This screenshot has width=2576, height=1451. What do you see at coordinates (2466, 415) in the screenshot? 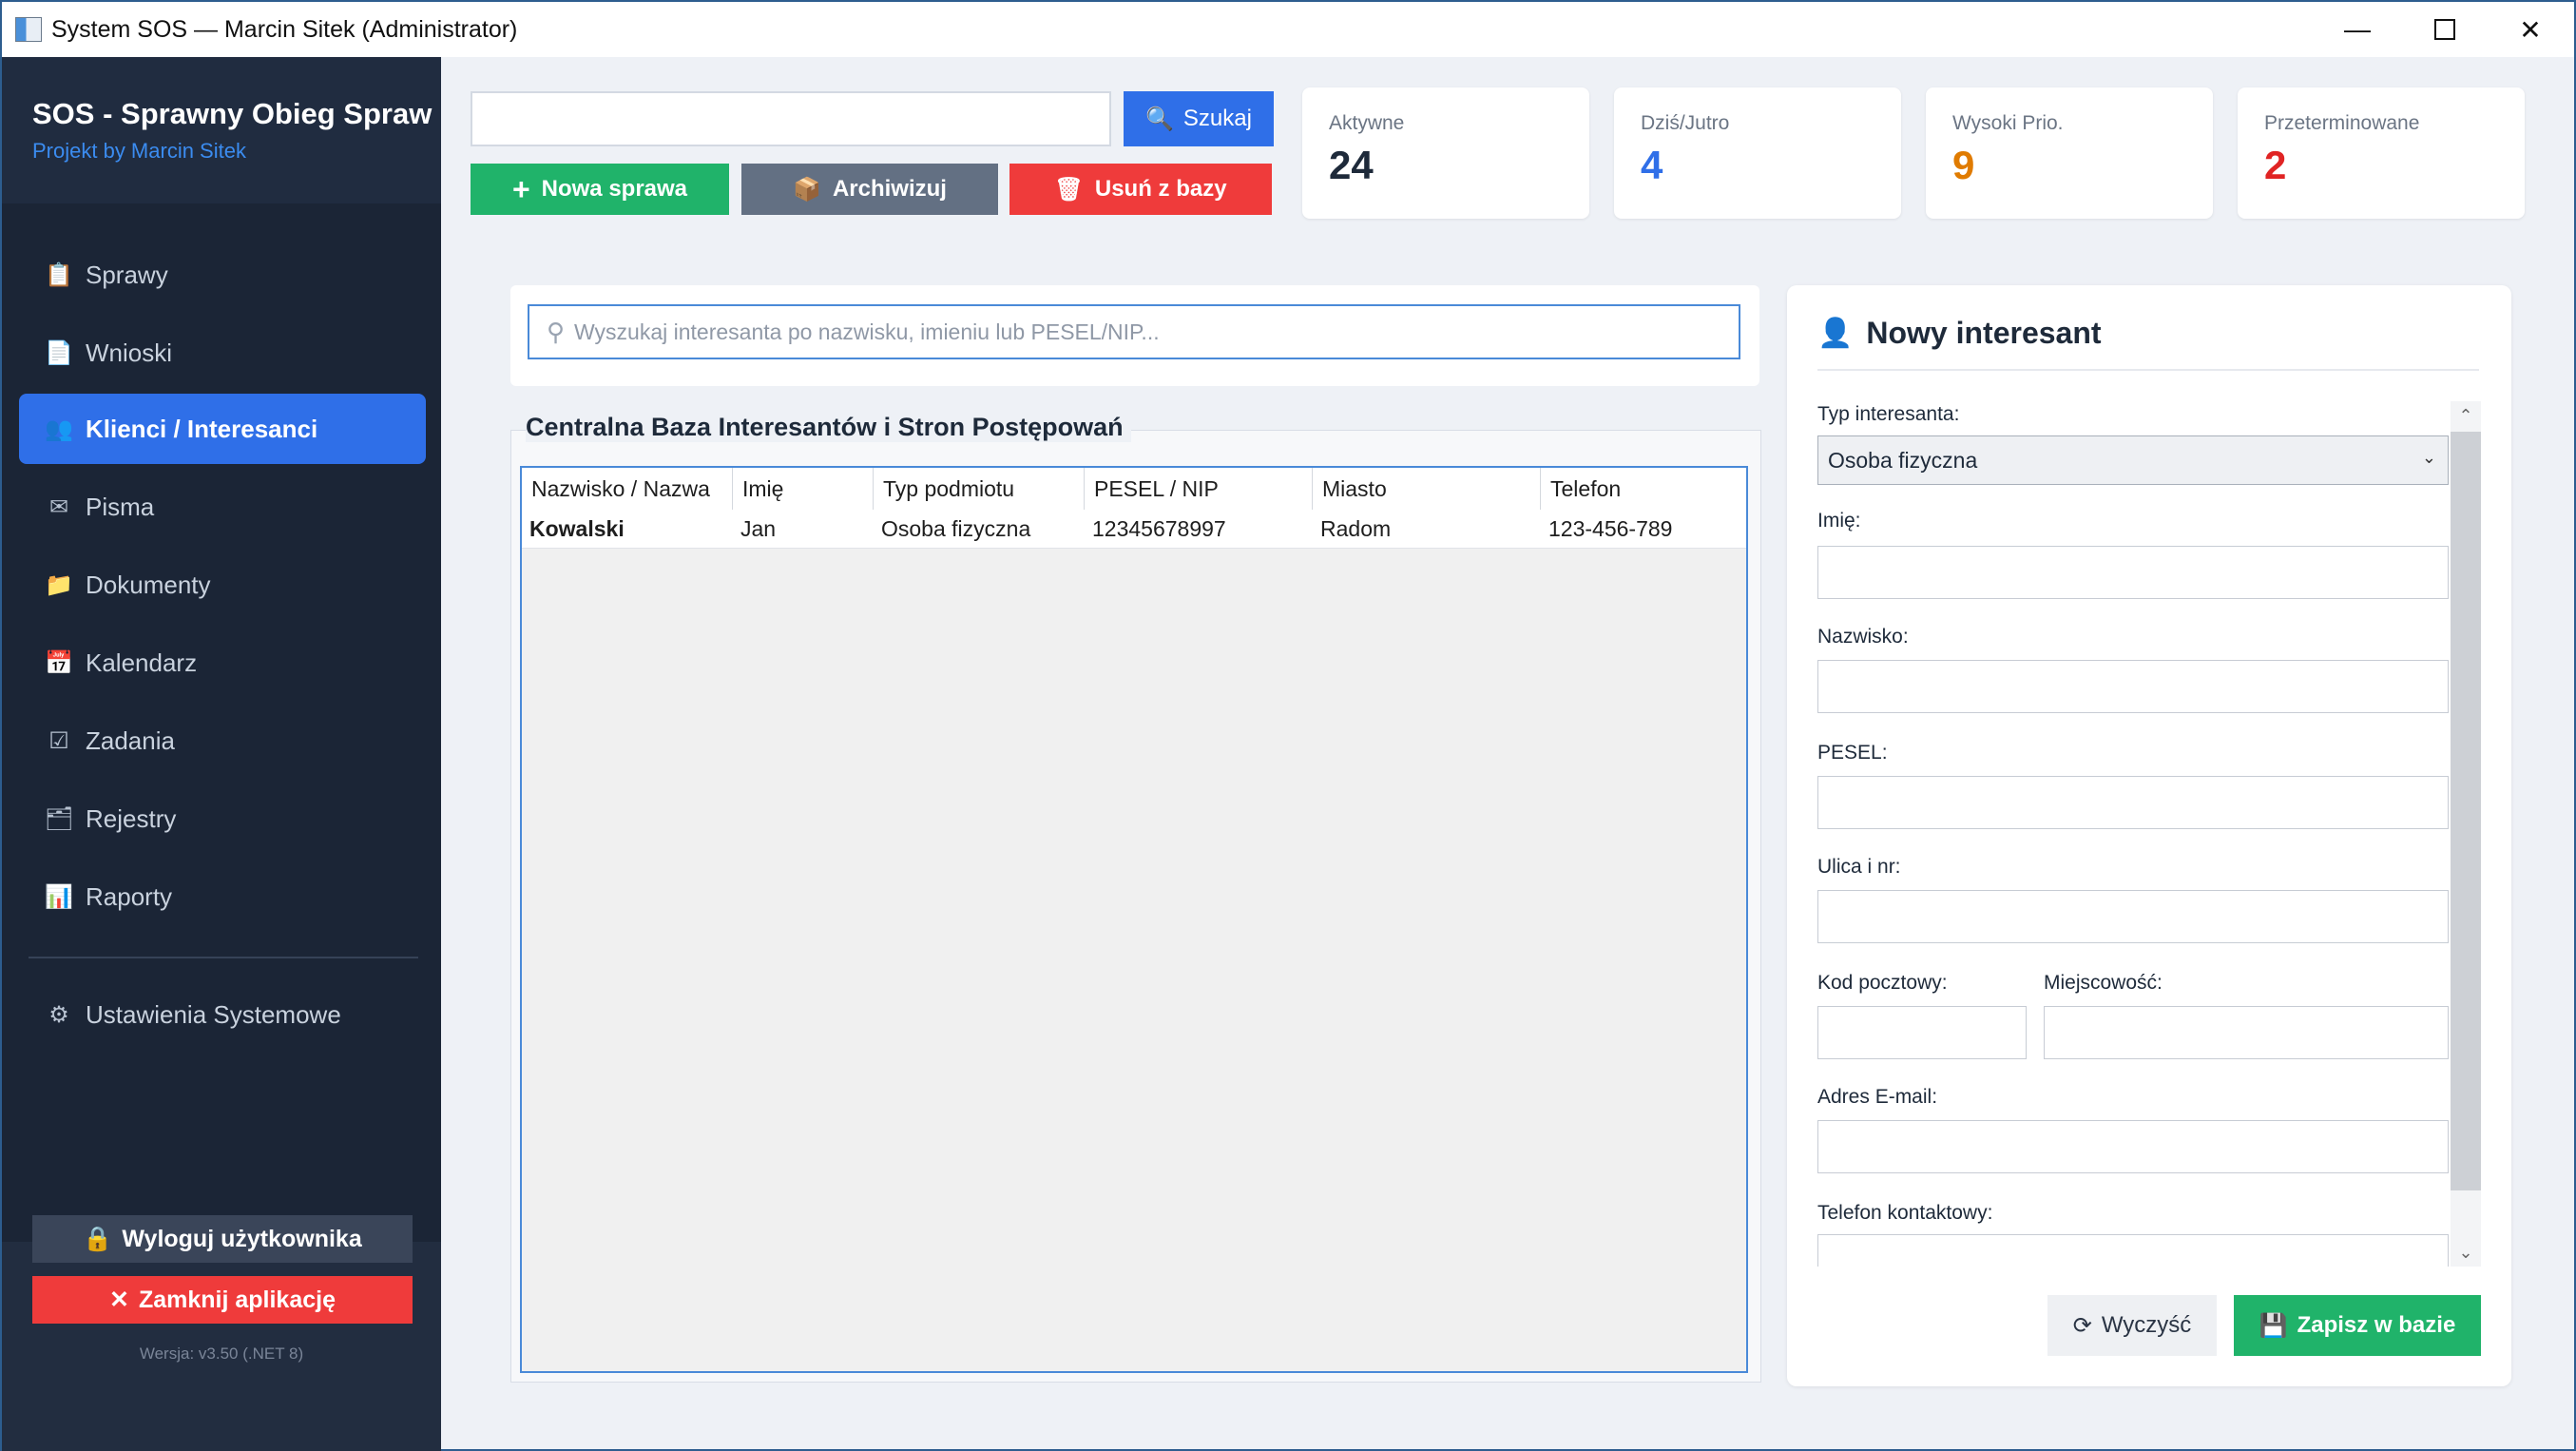
I see `chevron-up-icon: ⌃` at bounding box center [2466, 415].